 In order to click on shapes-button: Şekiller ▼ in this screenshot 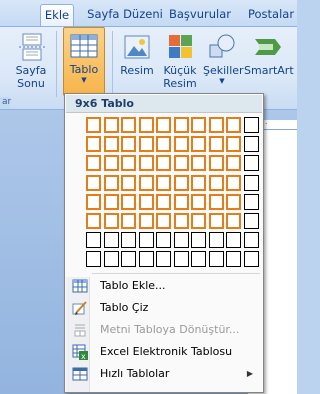, I will do `click(223, 64)`.